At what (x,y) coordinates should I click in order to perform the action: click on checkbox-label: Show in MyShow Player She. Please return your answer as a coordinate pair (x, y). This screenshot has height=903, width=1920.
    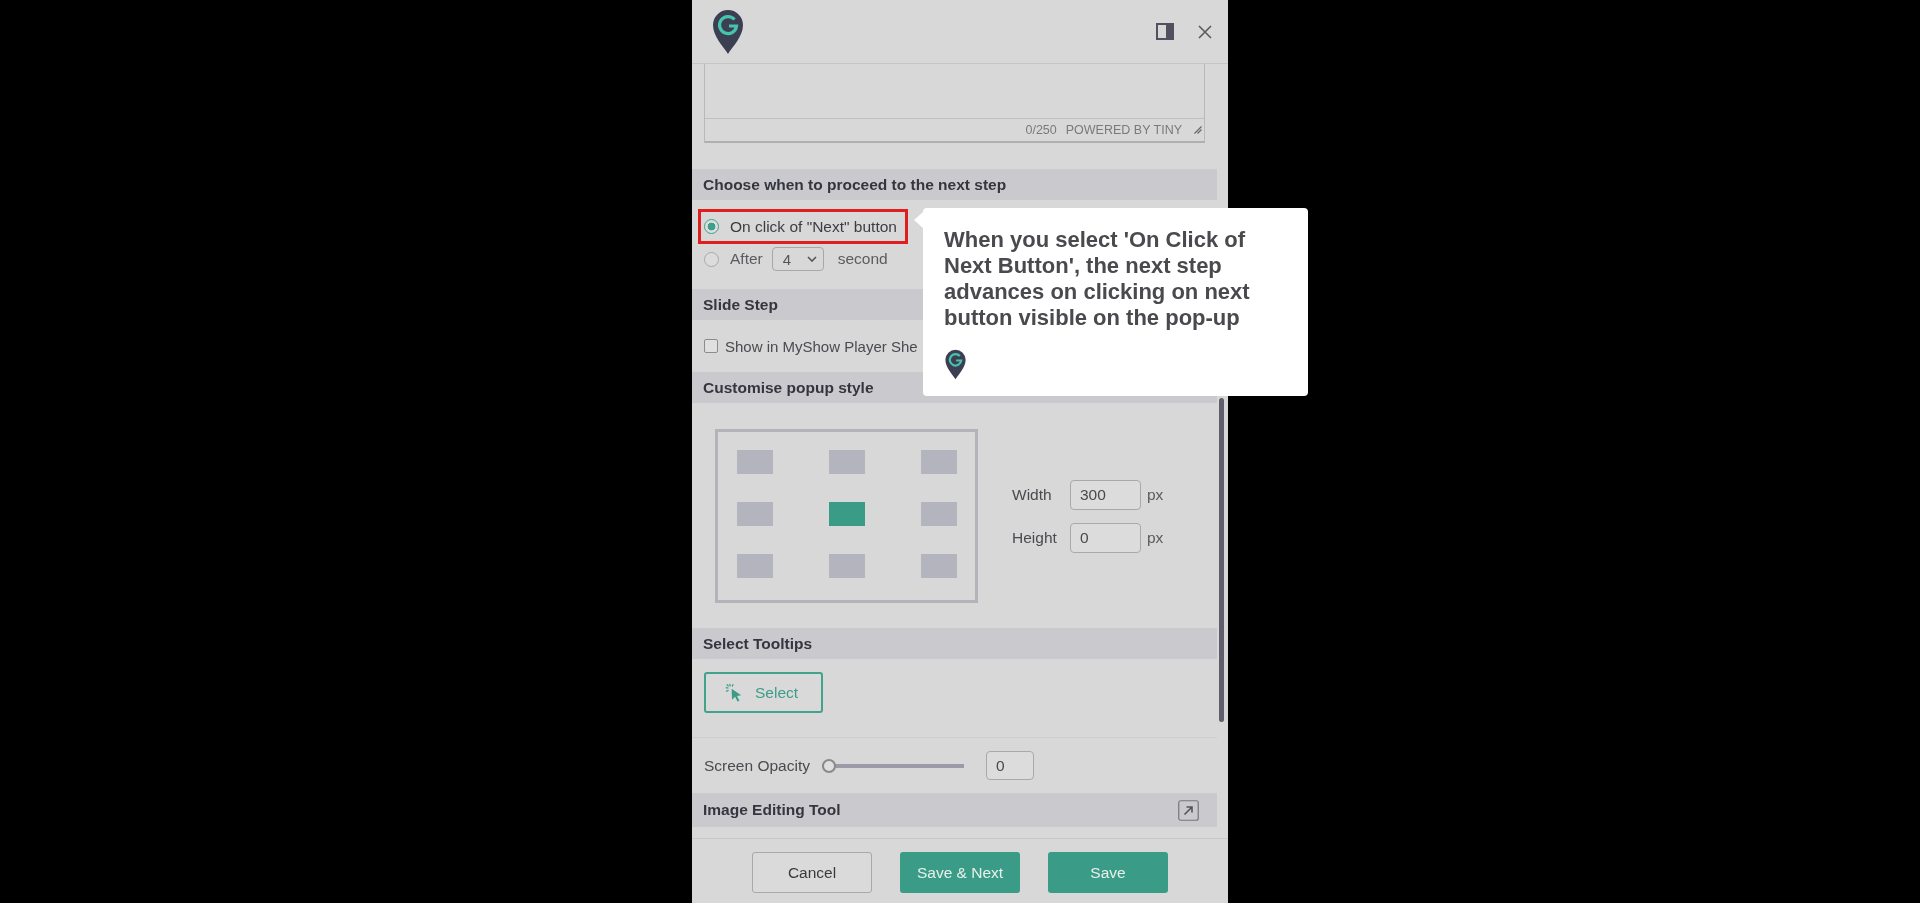
    Looking at the image, I should click on (821, 346).